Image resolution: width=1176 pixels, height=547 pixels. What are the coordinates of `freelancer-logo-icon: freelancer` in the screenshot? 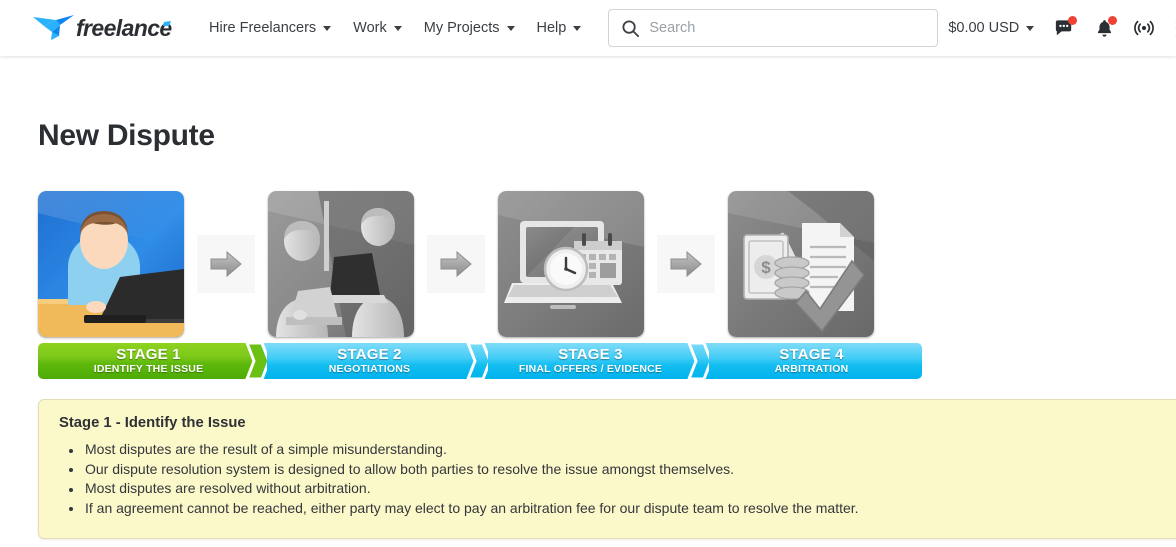 It's located at (102, 28).